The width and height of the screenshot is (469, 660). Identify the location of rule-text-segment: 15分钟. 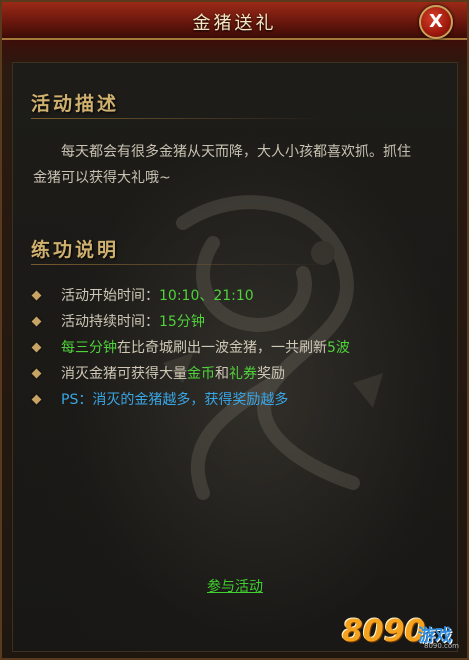
(182, 322).